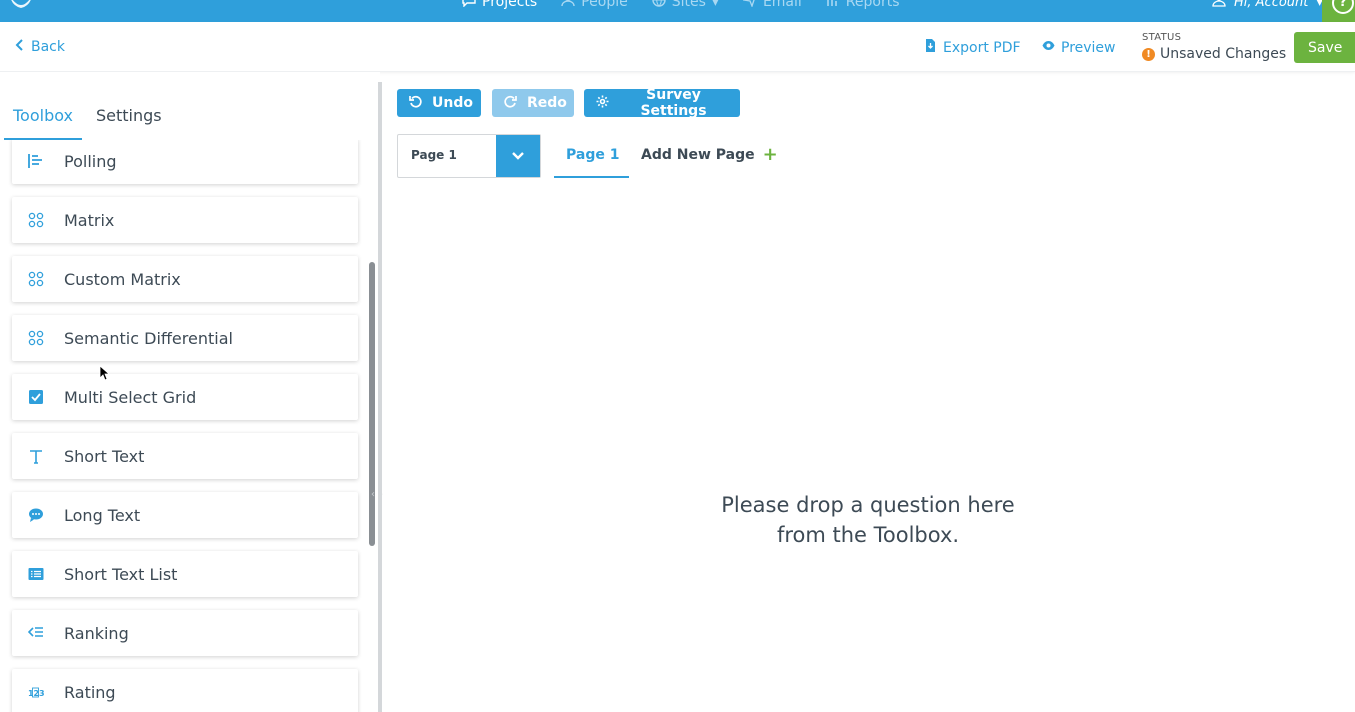  Describe the element at coordinates (21, 6) in the screenshot. I see `logo-icon` at that location.